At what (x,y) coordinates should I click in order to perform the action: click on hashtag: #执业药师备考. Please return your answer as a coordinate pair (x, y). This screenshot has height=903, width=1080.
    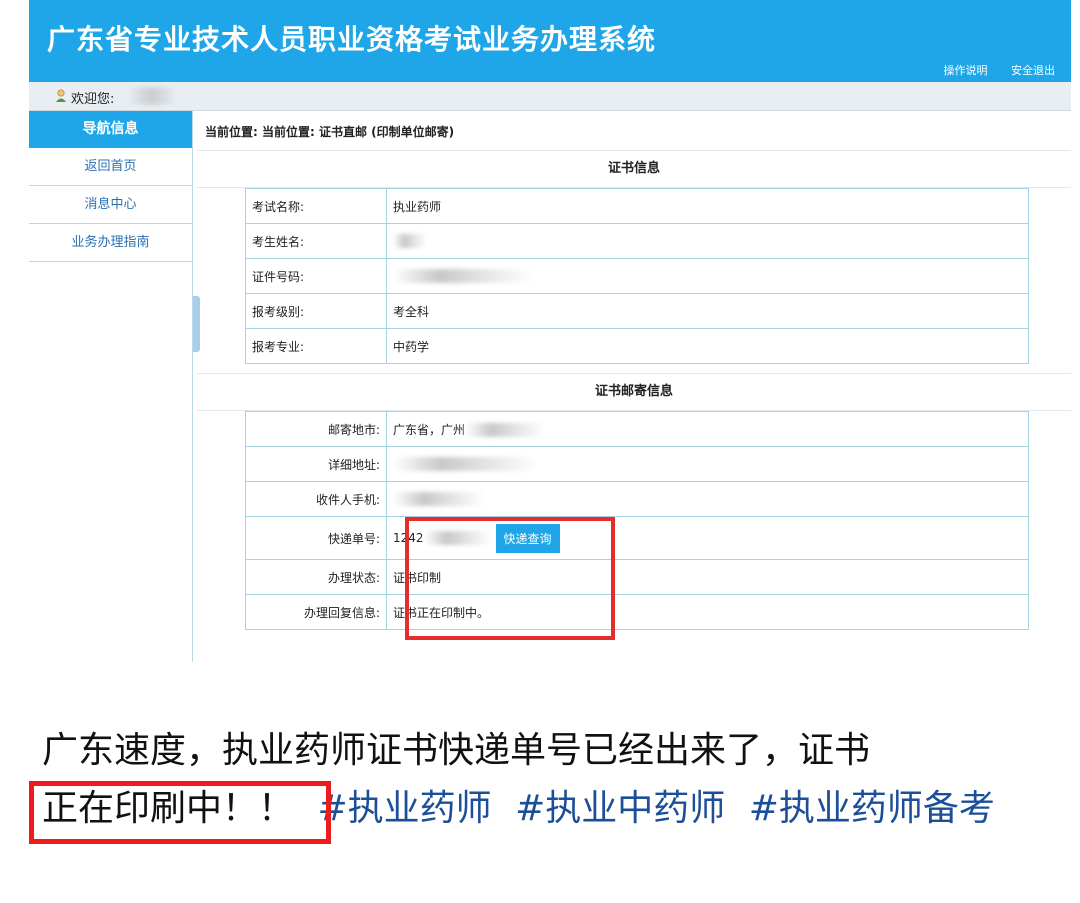
    Looking at the image, I should click on (872, 808).